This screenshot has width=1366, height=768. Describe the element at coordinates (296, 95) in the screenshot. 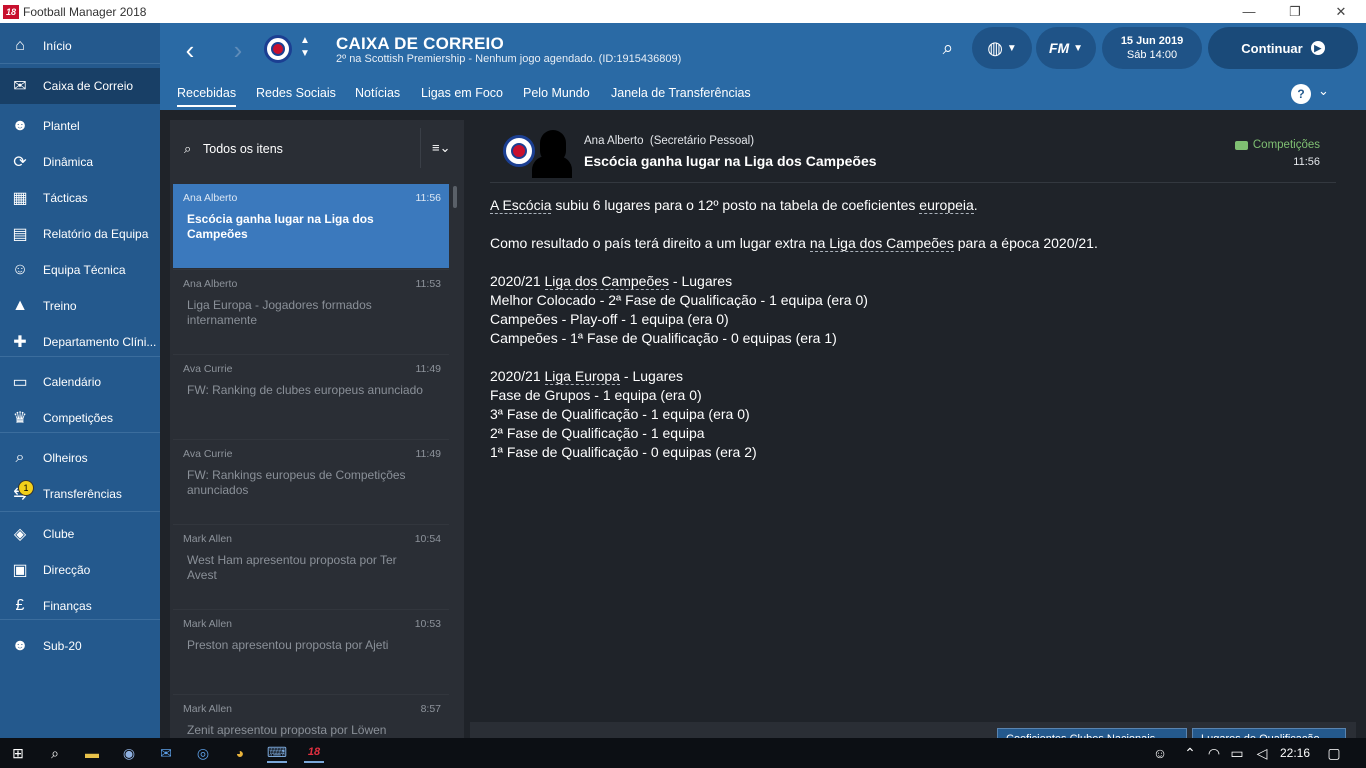

I see `tab-2: Redes Sociais` at that location.